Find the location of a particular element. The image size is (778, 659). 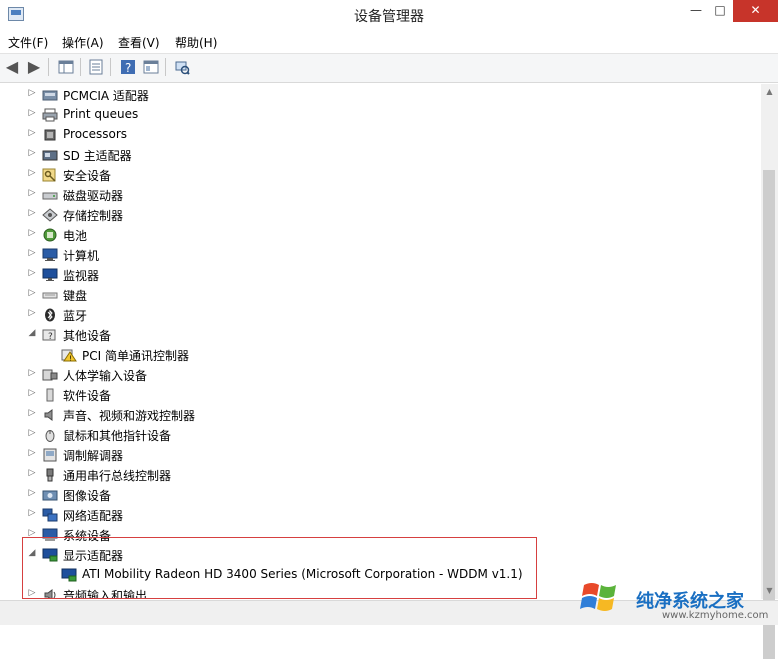

network-adapter-icon is located at coordinates (50, 515).